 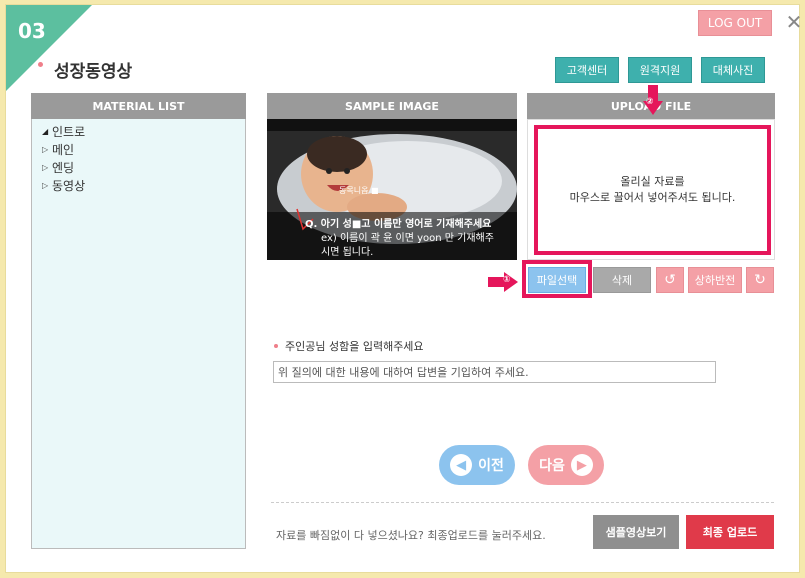 I want to click on step-marker: ②, so click(x=650, y=102).